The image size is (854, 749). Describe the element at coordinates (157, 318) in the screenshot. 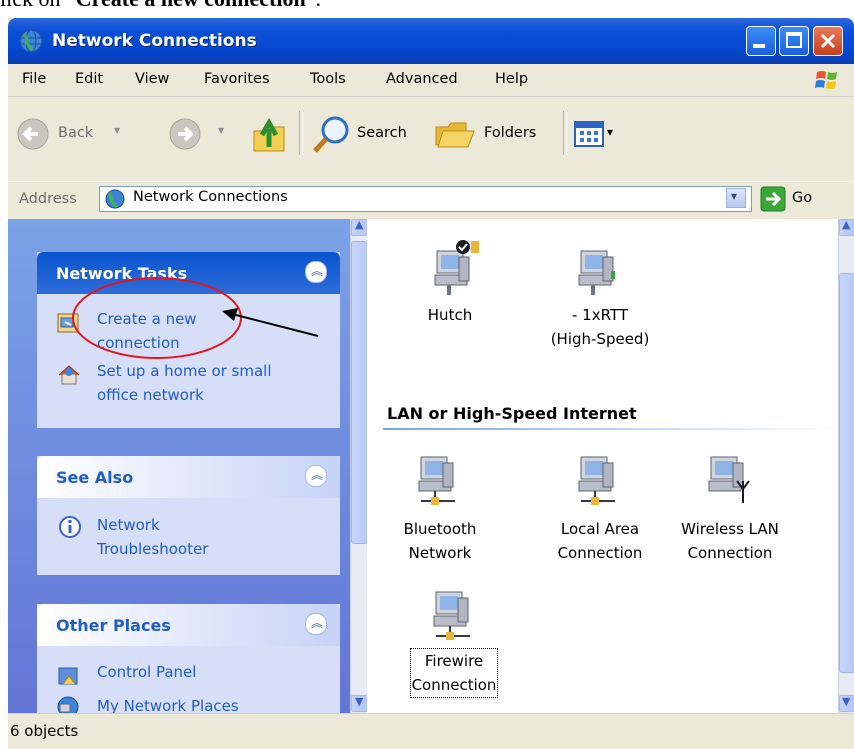

I see `highlight-ellipse` at that location.